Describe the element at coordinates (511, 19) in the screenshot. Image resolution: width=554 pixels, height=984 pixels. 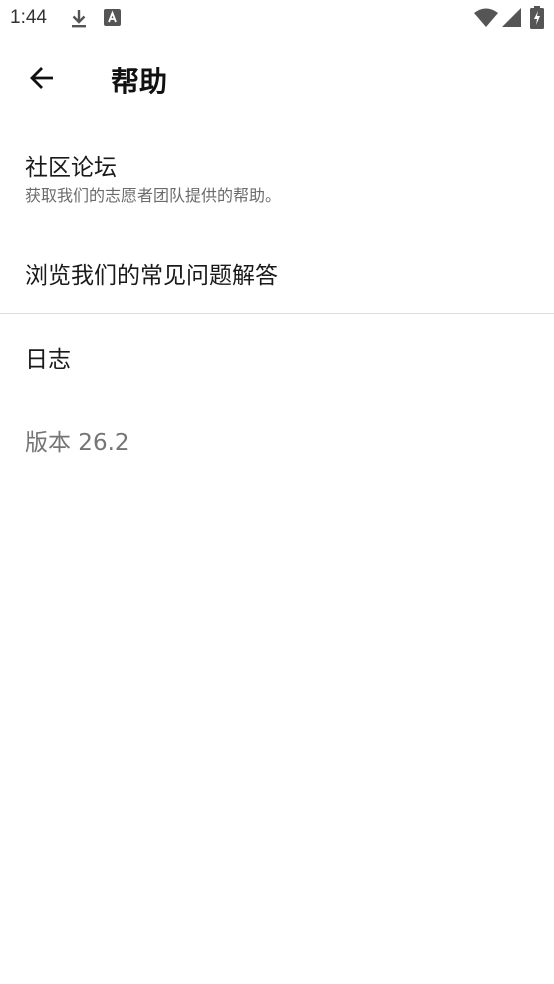
I see `signal-icon` at that location.